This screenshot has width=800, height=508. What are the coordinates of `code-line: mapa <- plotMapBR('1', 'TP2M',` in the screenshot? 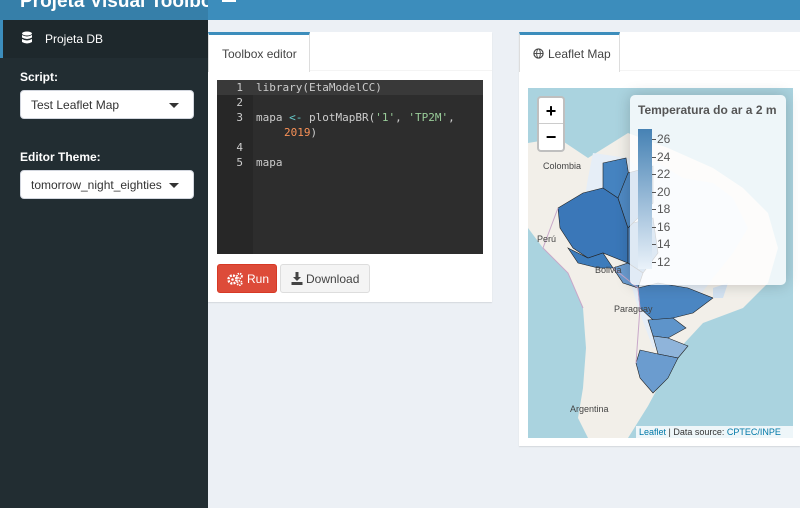 It's located at (355, 117).